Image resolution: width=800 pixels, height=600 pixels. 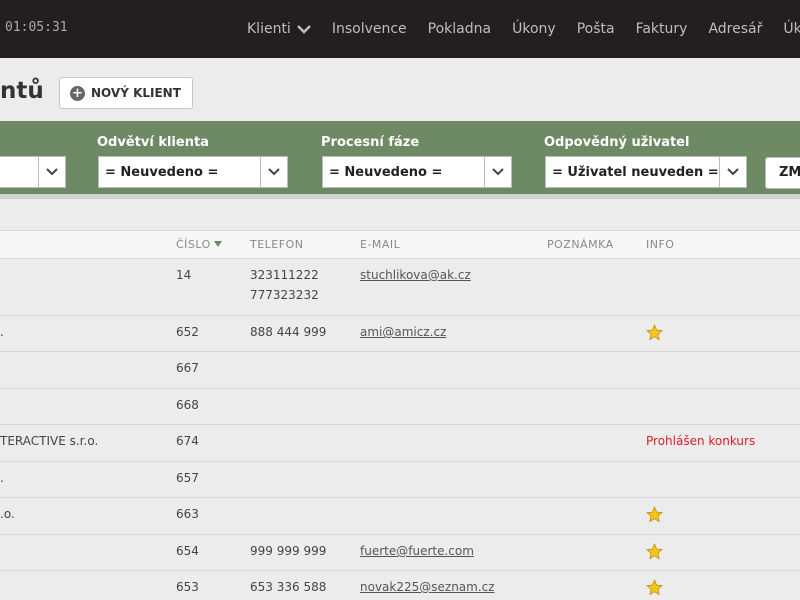 I want to click on column-info: INFO, so click(x=660, y=244).